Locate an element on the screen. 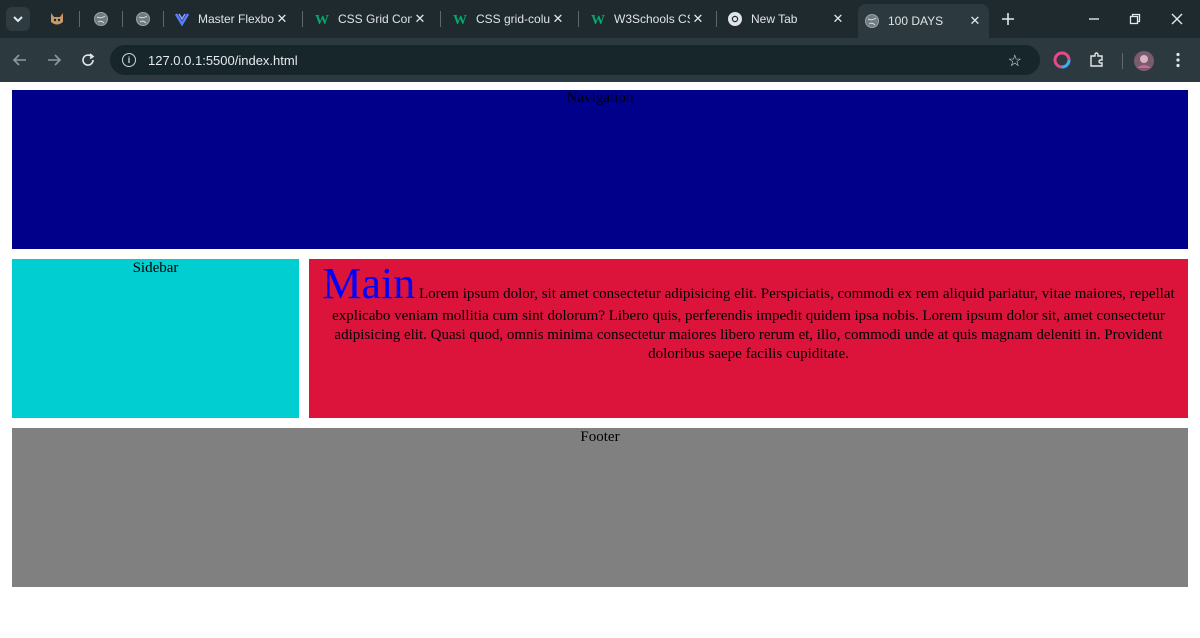 This screenshot has width=1200, height=638. color-ring-icon is located at coordinates (1062, 60).